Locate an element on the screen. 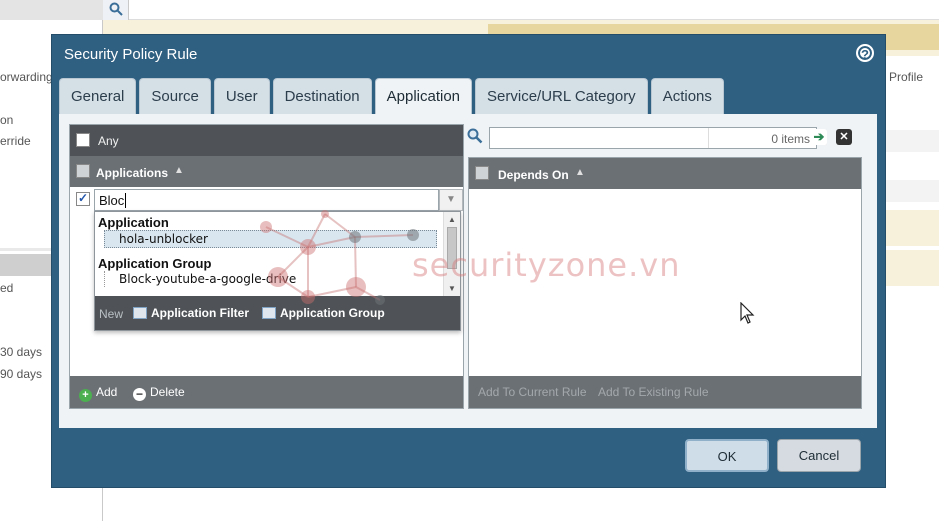 This screenshot has width=939, height=521. ok-button: OK is located at coordinates (727, 455).